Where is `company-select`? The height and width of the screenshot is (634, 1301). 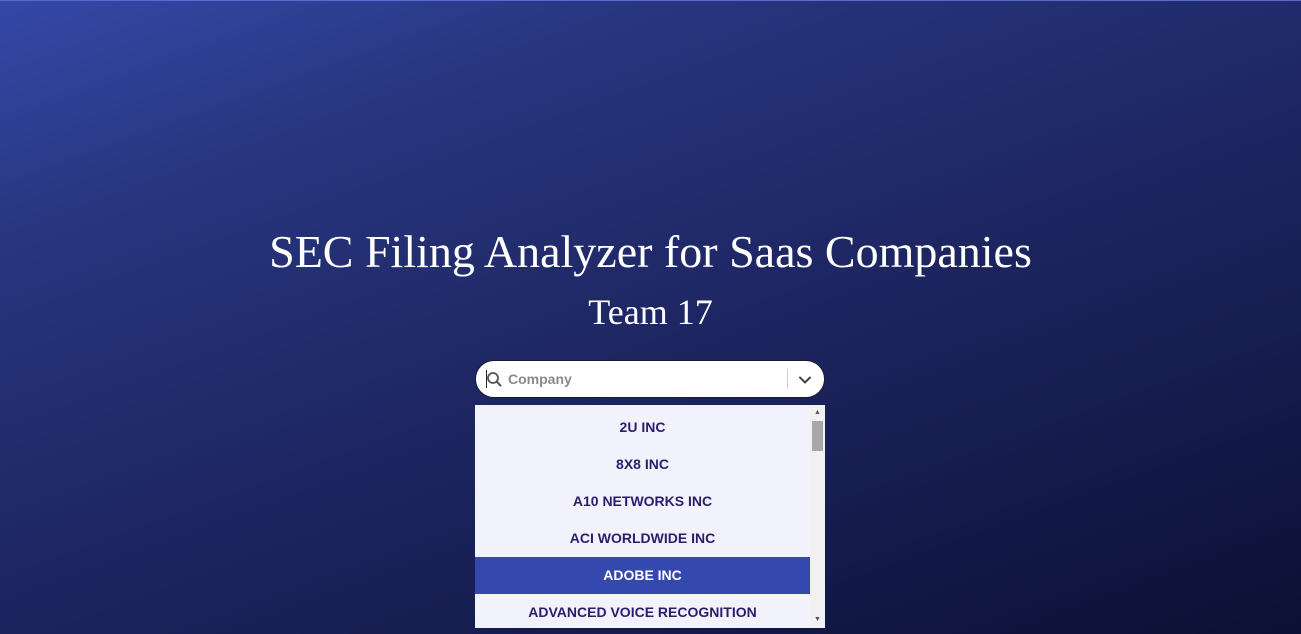
company-select is located at coordinates (650, 379).